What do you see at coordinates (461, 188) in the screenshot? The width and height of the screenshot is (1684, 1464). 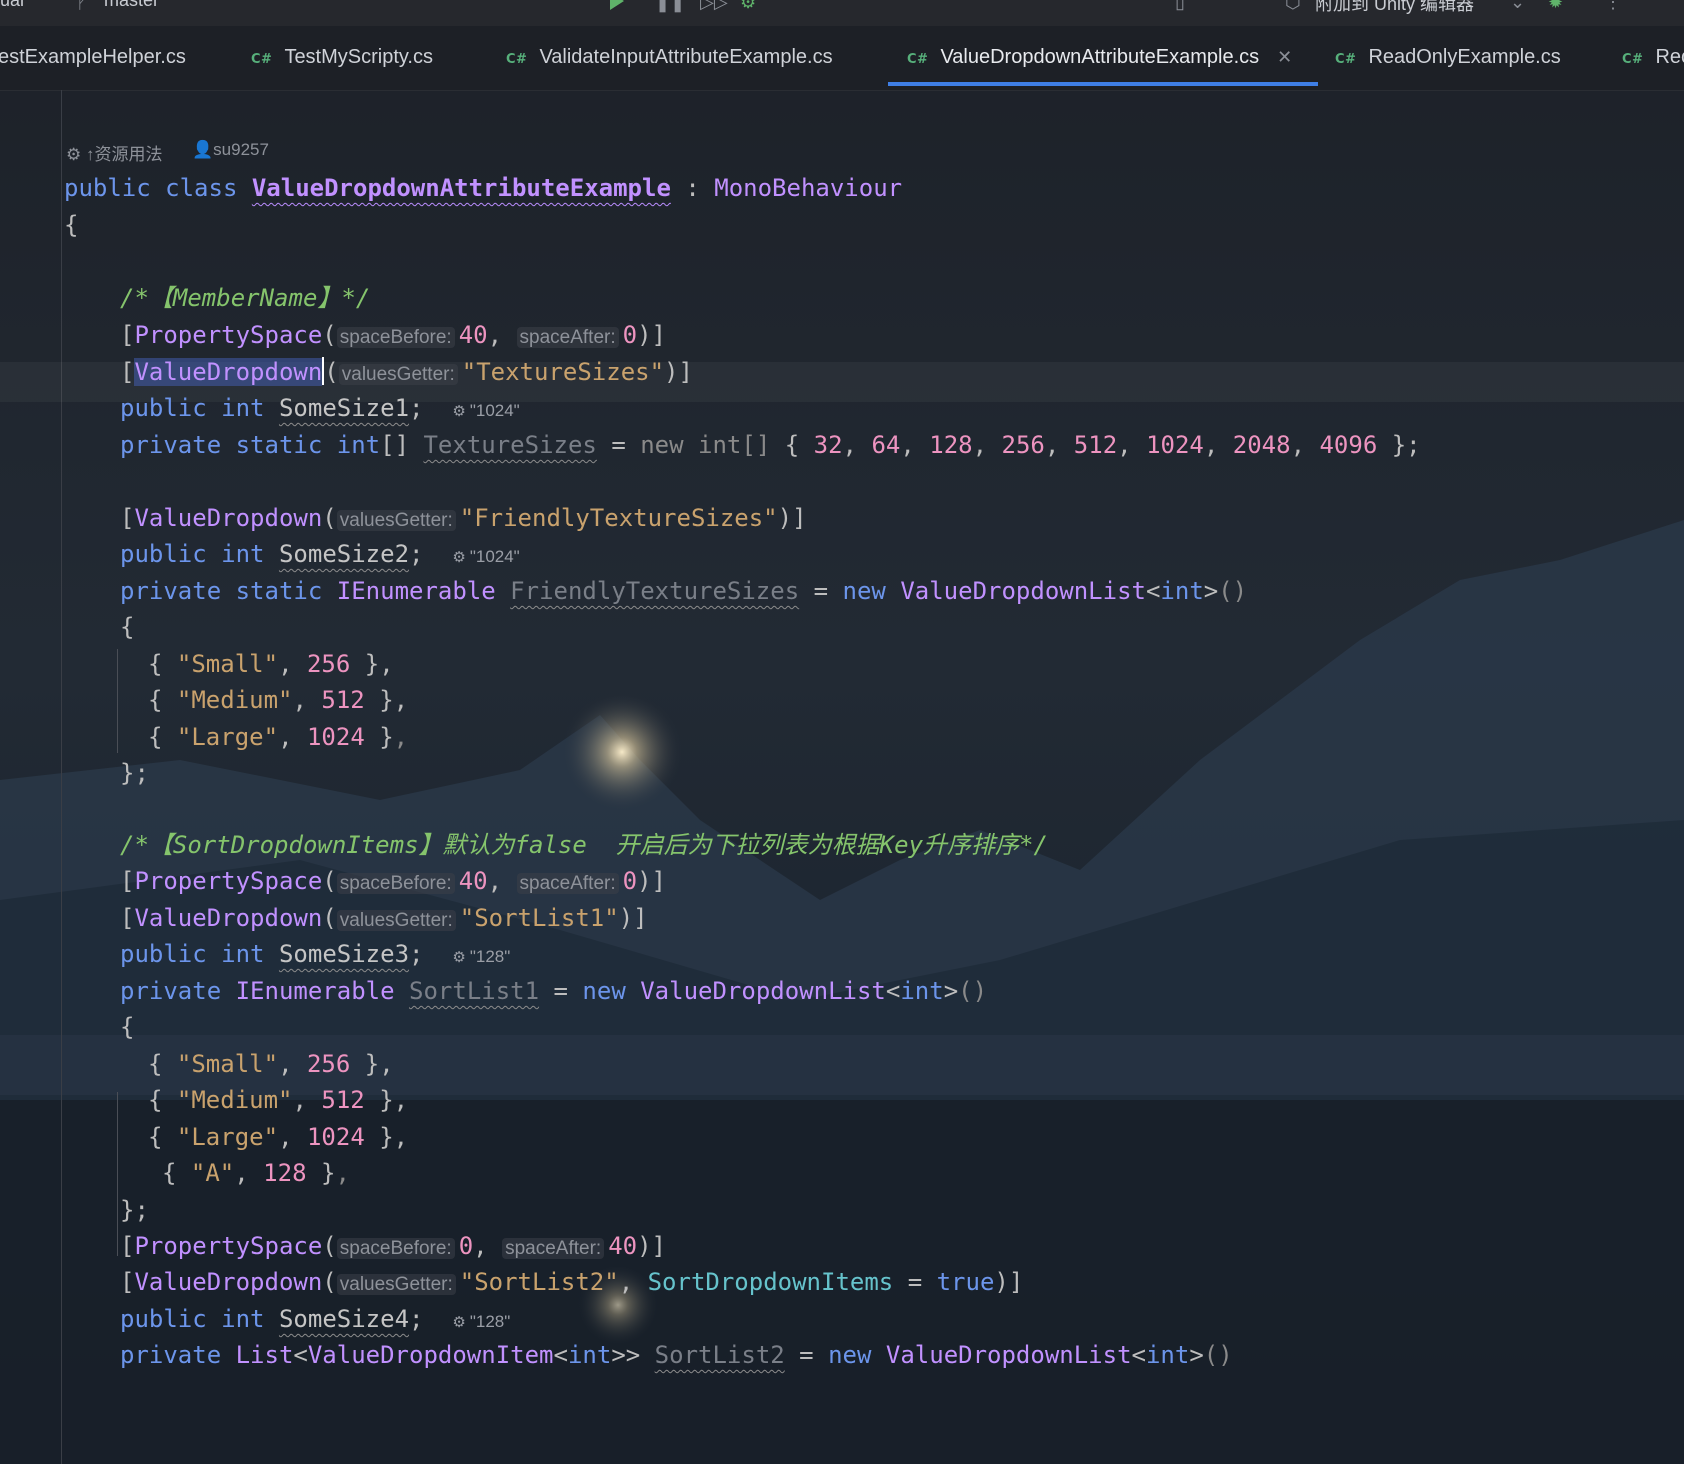 I see `class-name: ValueDropdownAttributeExample` at bounding box center [461, 188].